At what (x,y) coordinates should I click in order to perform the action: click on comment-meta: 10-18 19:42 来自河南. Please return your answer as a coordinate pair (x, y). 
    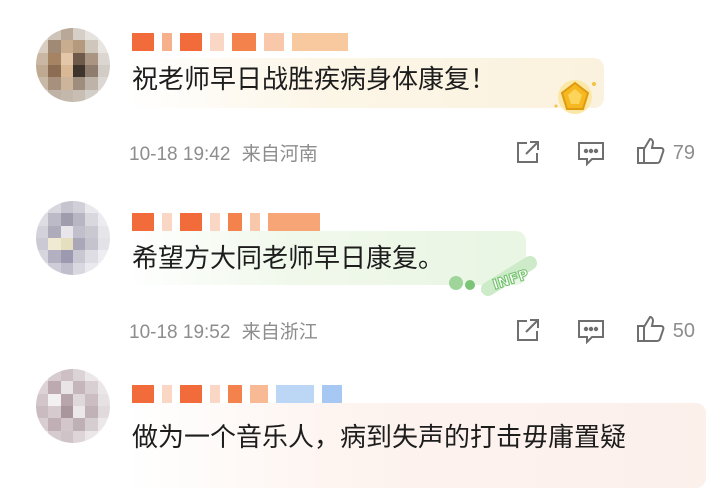
    Looking at the image, I should click on (223, 152).